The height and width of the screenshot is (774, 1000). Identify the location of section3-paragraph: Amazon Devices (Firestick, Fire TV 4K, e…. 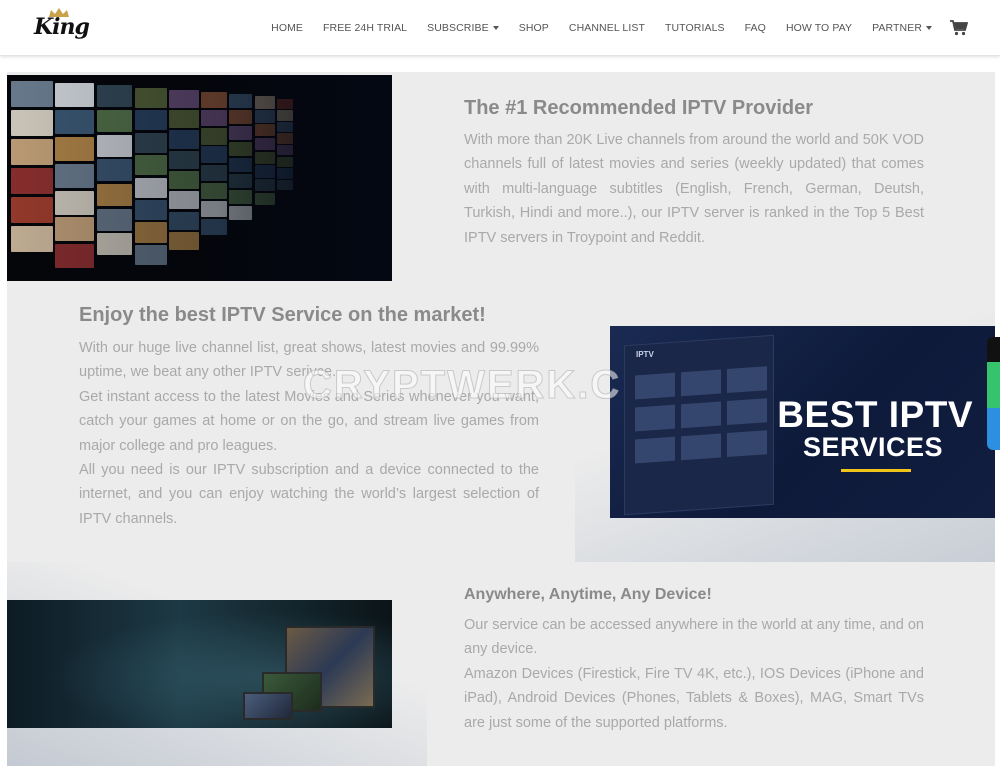
(694, 698).